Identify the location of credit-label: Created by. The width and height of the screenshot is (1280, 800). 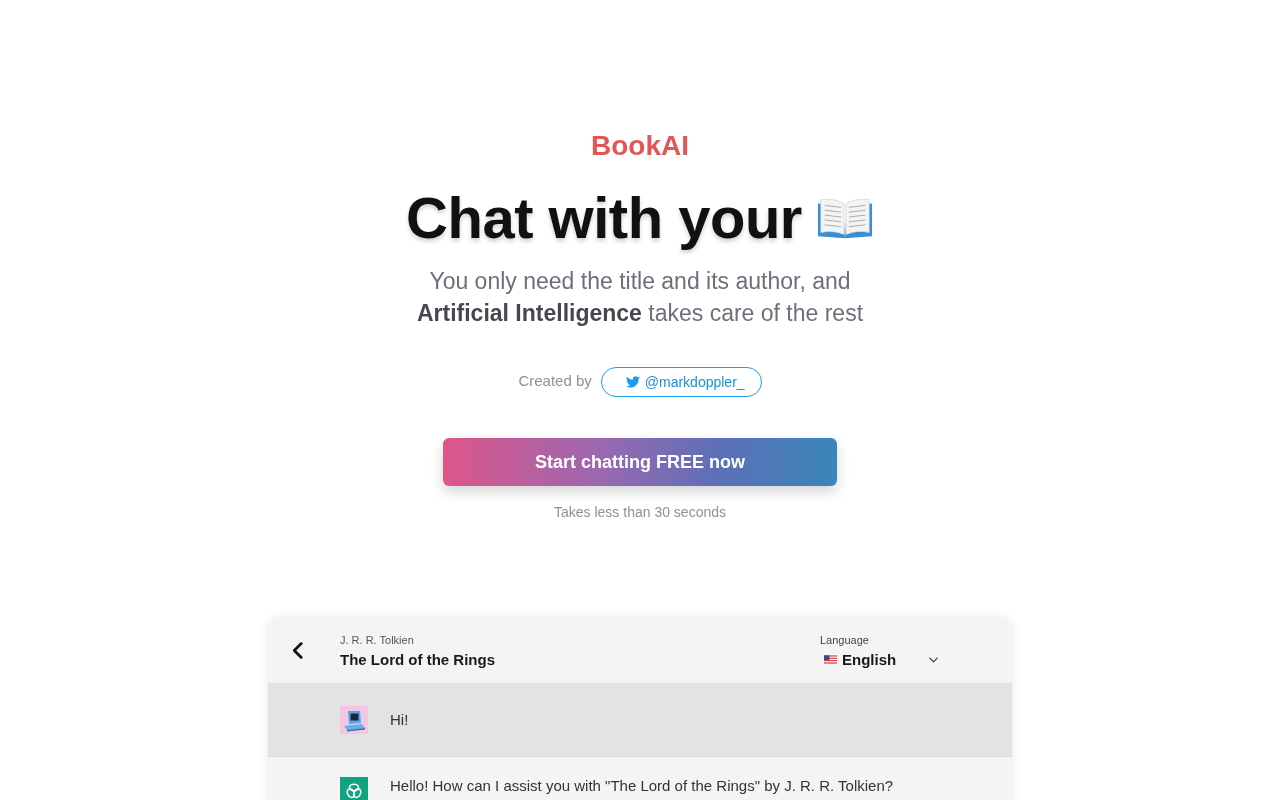
(555, 380).